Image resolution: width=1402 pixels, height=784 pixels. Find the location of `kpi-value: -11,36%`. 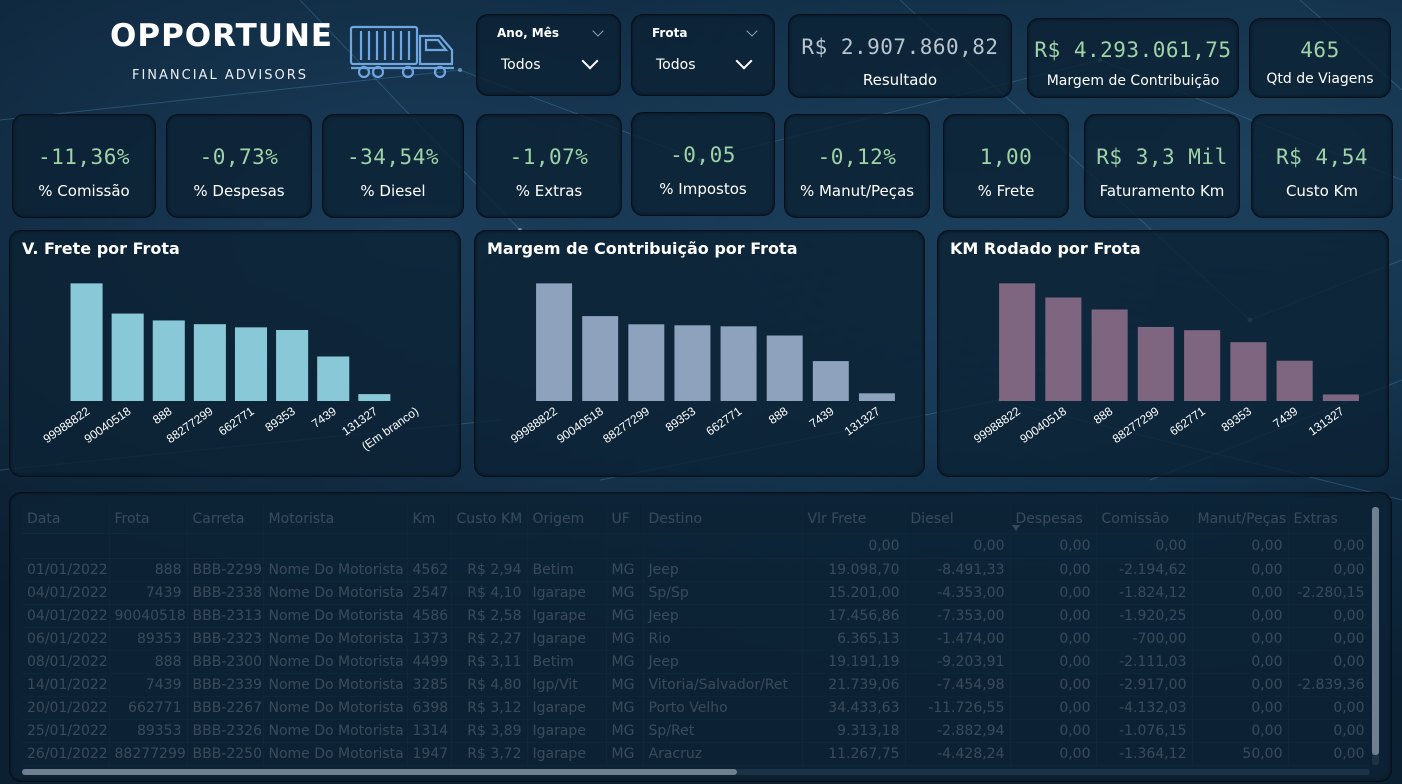

kpi-value: -11,36% is located at coordinates (83, 157).